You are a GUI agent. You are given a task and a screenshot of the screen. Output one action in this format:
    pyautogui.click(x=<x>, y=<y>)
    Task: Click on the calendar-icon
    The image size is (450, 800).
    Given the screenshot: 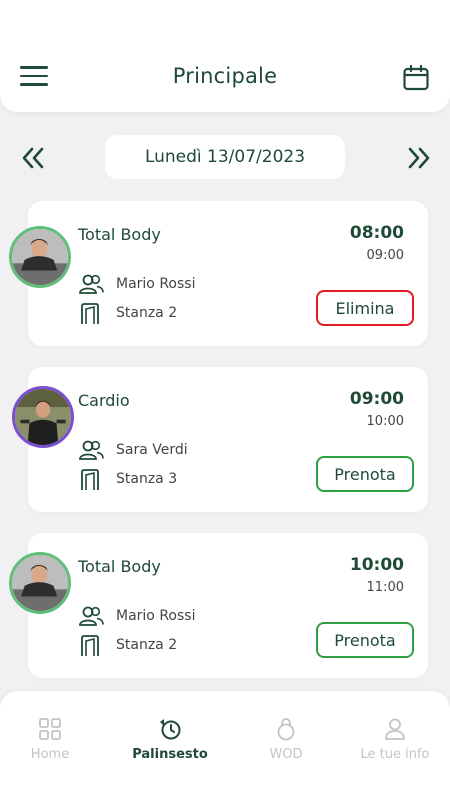 What is the action you would take?
    pyautogui.click(x=416, y=78)
    